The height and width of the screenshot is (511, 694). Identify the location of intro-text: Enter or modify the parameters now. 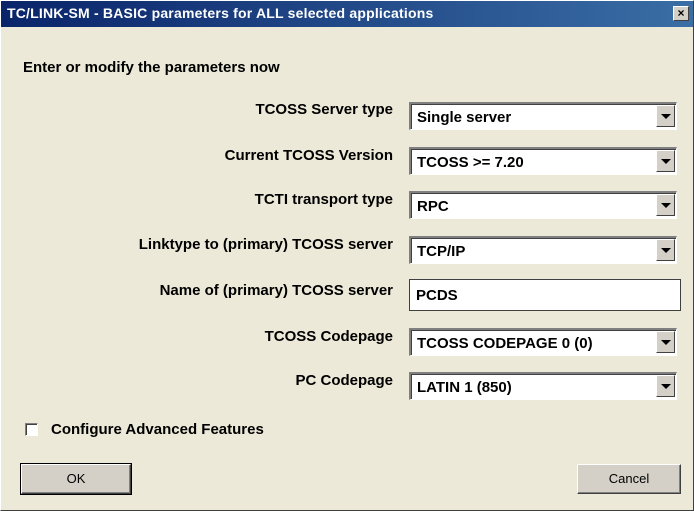
(151, 67).